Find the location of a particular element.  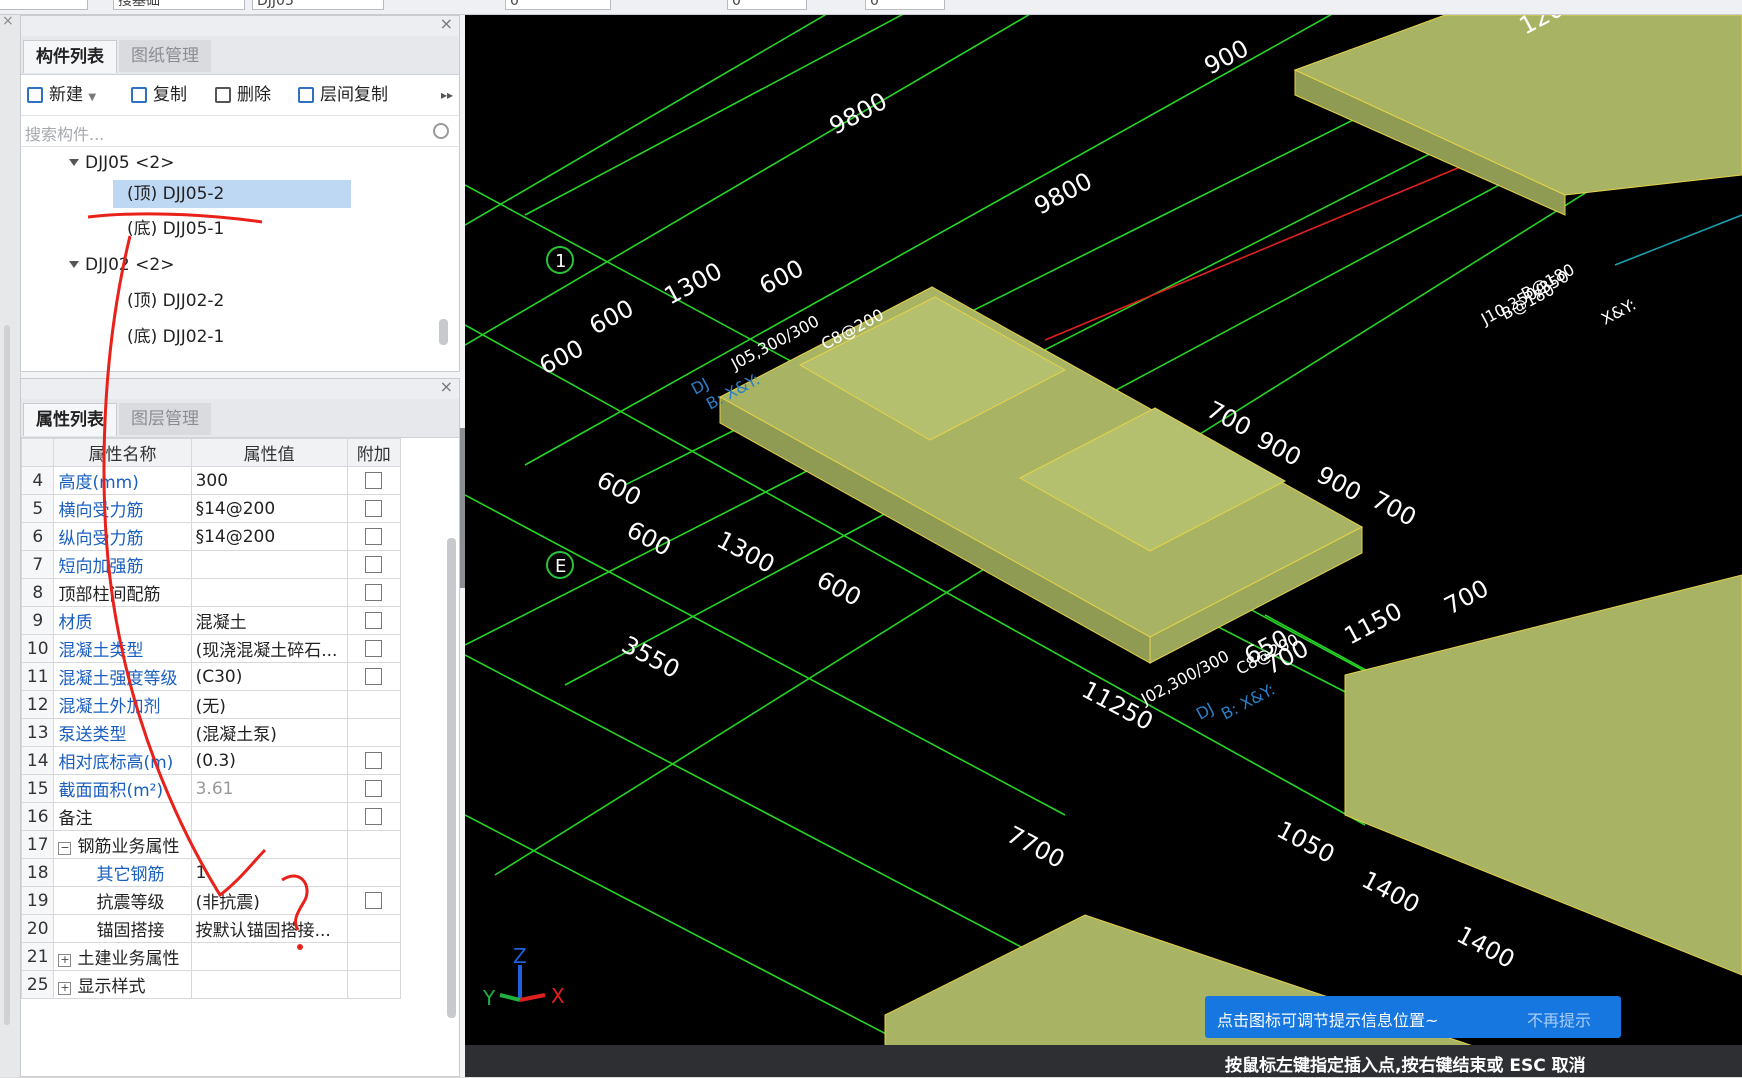

red-annotation-overlay is located at coordinates (198, 581).